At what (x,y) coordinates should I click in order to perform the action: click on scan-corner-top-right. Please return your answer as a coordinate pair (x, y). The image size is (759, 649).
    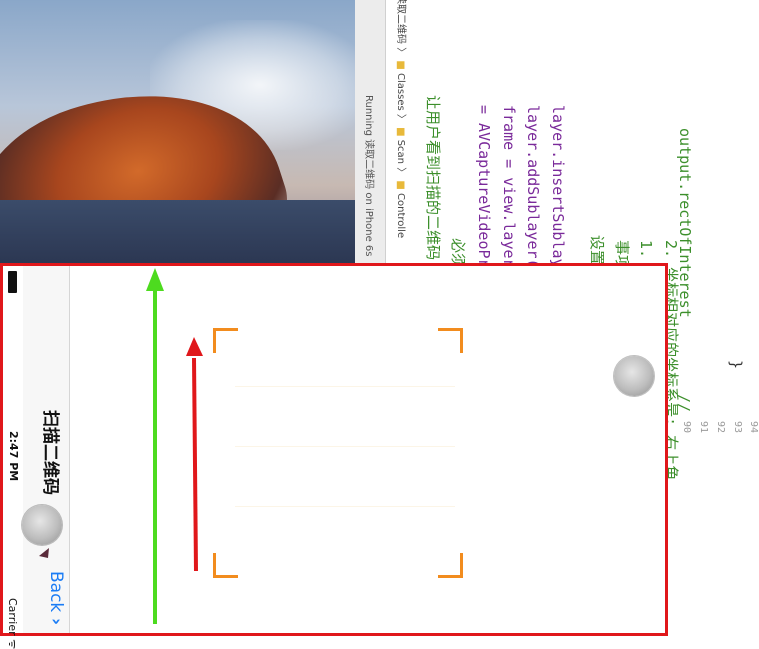
    Looking at the image, I should click on (450, 340).